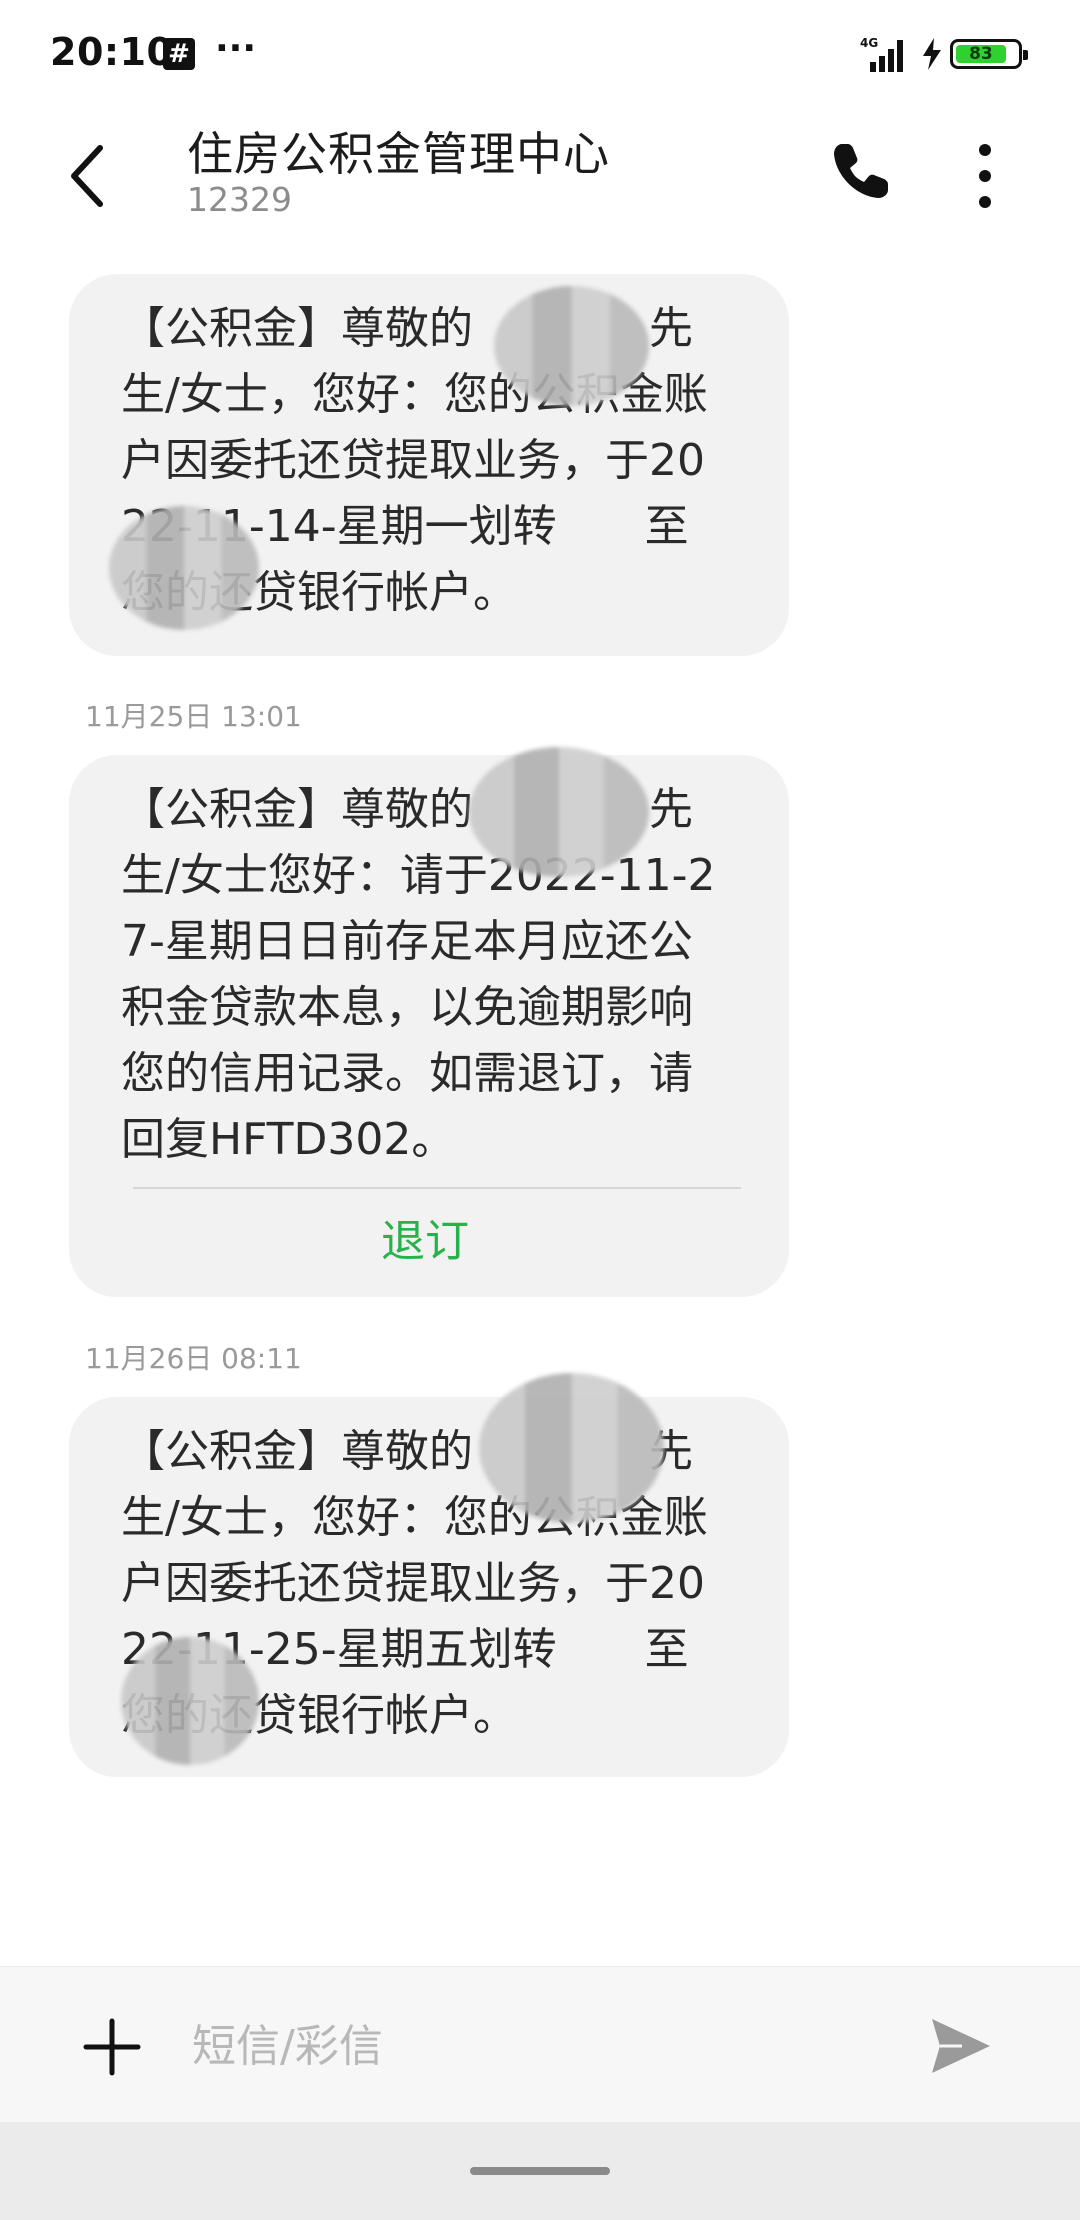 Image resolution: width=1080 pixels, height=2220 pixels. What do you see at coordinates (881, 54) in the screenshot?
I see `signal-icon: 4G` at bounding box center [881, 54].